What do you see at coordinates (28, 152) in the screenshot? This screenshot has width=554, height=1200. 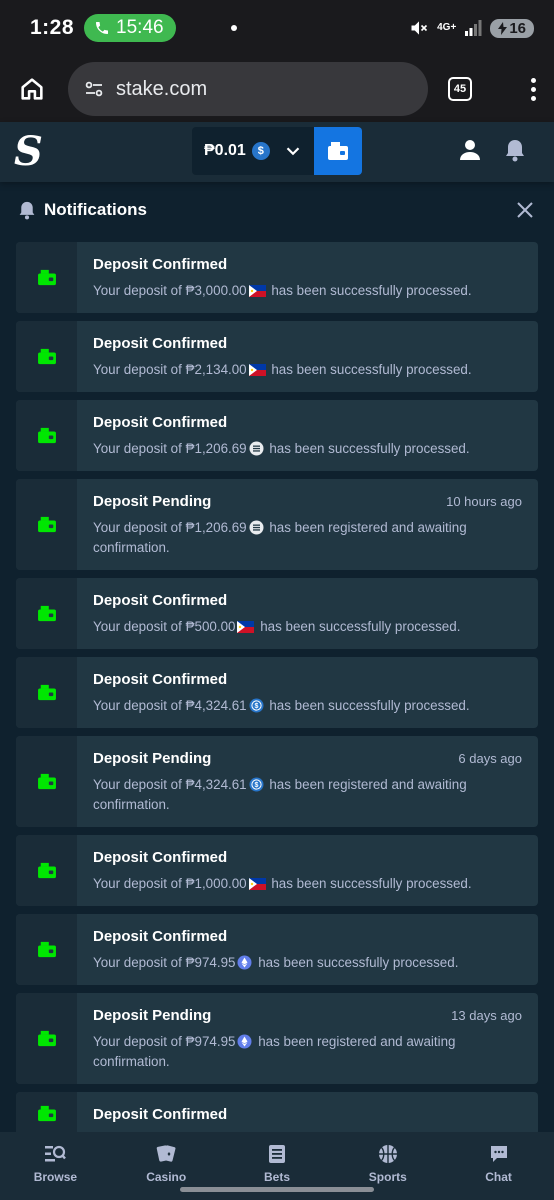 I see `stake-logo: S` at bounding box center [28, 152].